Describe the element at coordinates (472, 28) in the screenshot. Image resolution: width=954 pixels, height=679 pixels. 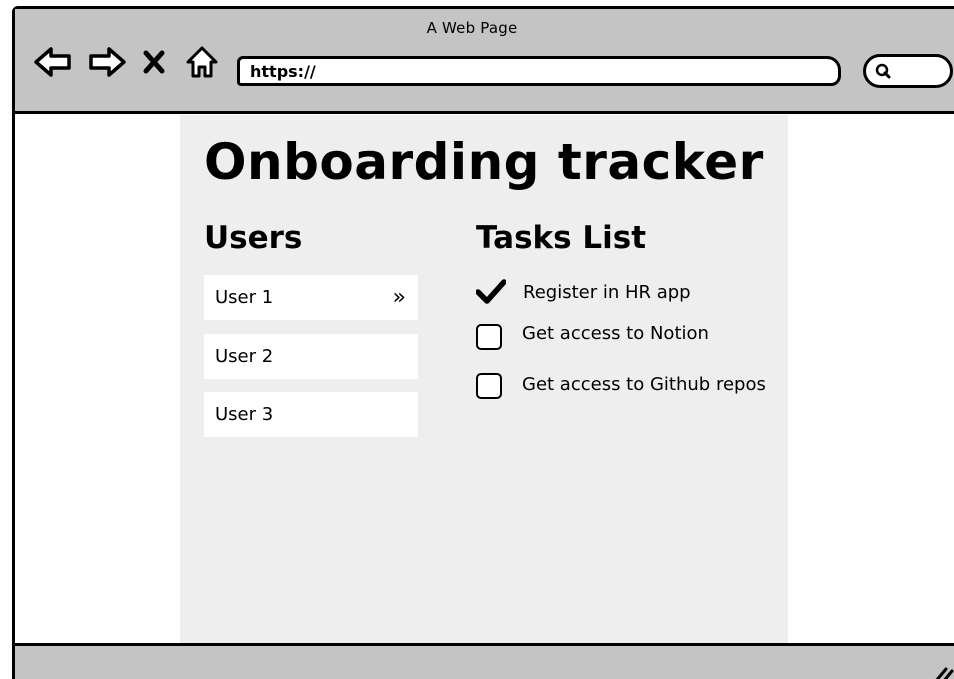
I see `window-title: A Web Page` at that location.